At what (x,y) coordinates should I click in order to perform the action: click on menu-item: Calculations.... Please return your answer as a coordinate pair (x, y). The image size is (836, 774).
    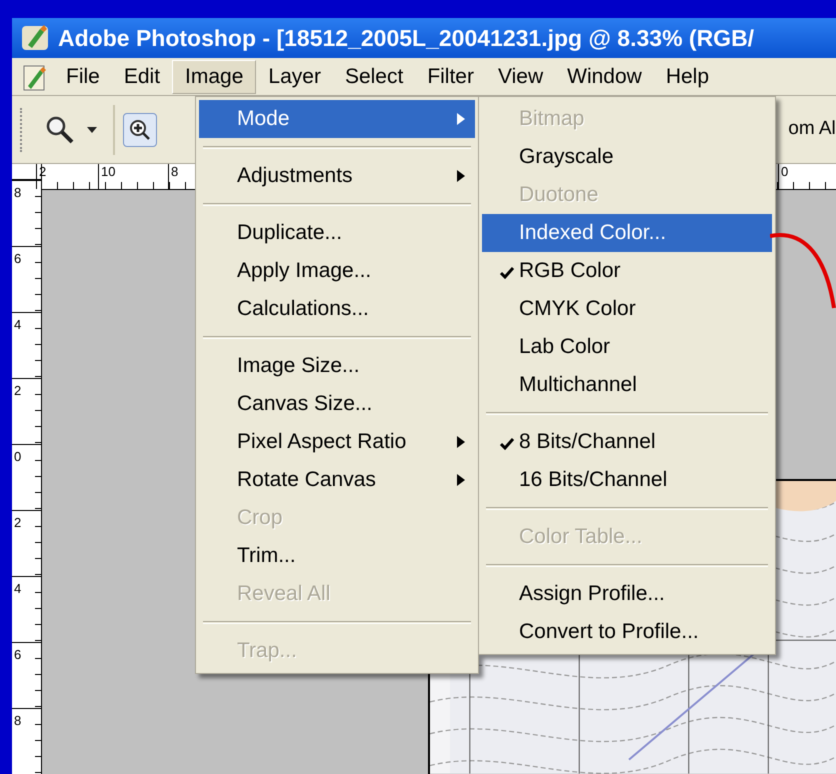
    Looking at the image, I should click on (337, 309).